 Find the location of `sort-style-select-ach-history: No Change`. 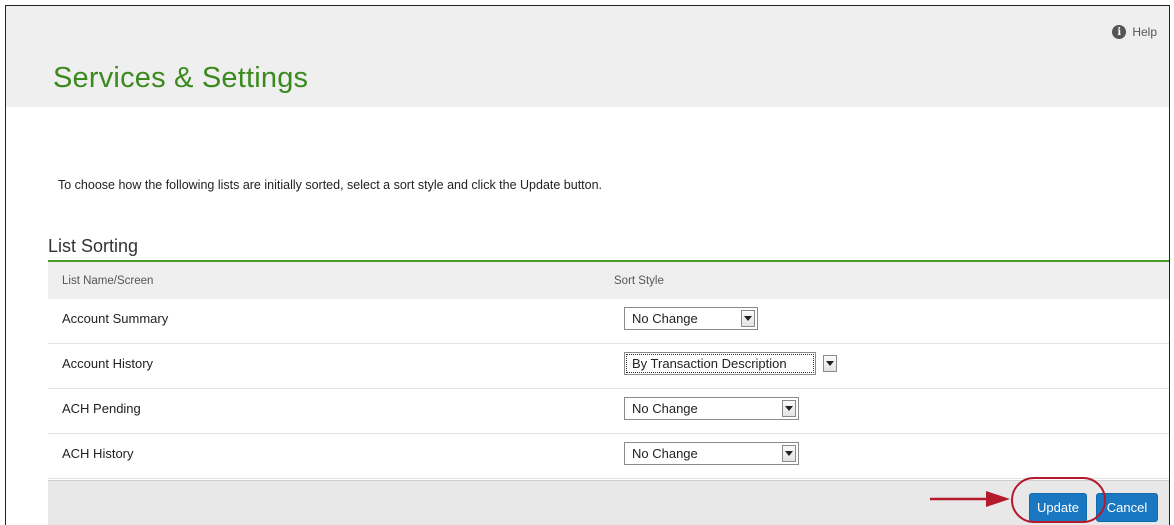

sort-style-select-ach-history: No Change is located at coordinates (711, 453).